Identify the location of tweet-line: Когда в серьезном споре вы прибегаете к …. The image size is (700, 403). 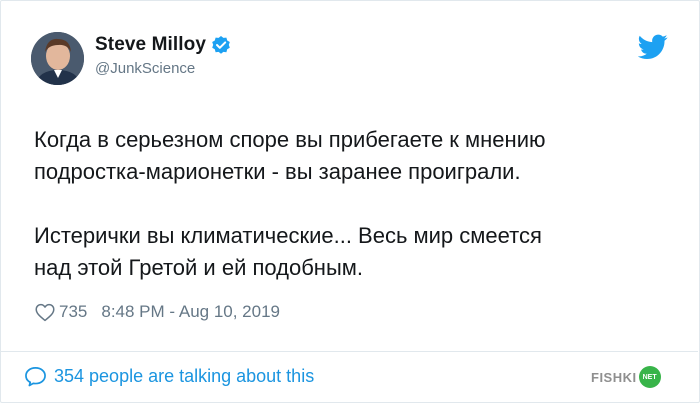
(290, 139).